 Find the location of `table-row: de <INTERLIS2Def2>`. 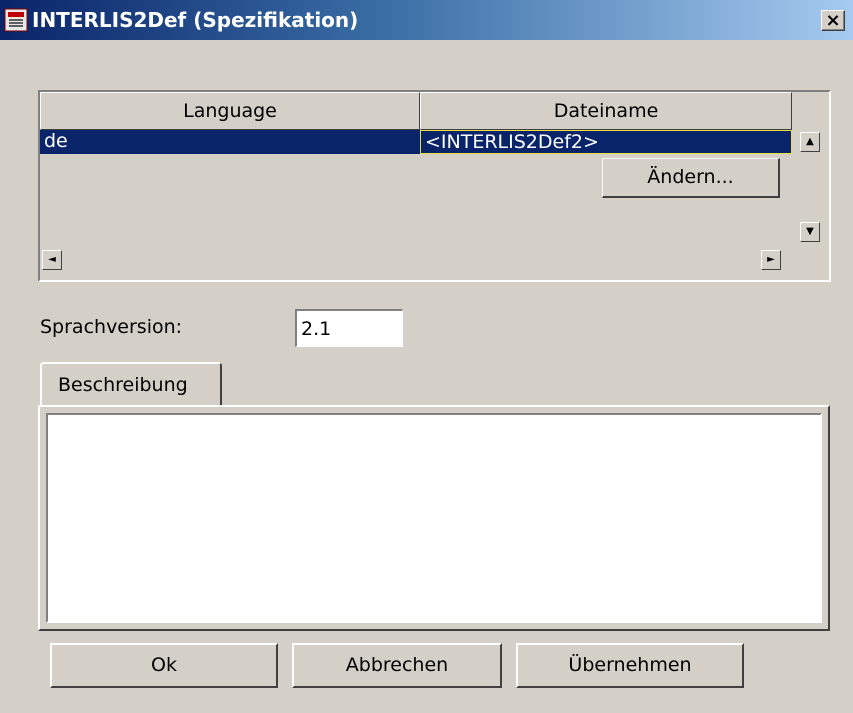

table-row: de <INTERLIS2Def2> is located at coordinates (416, 142).